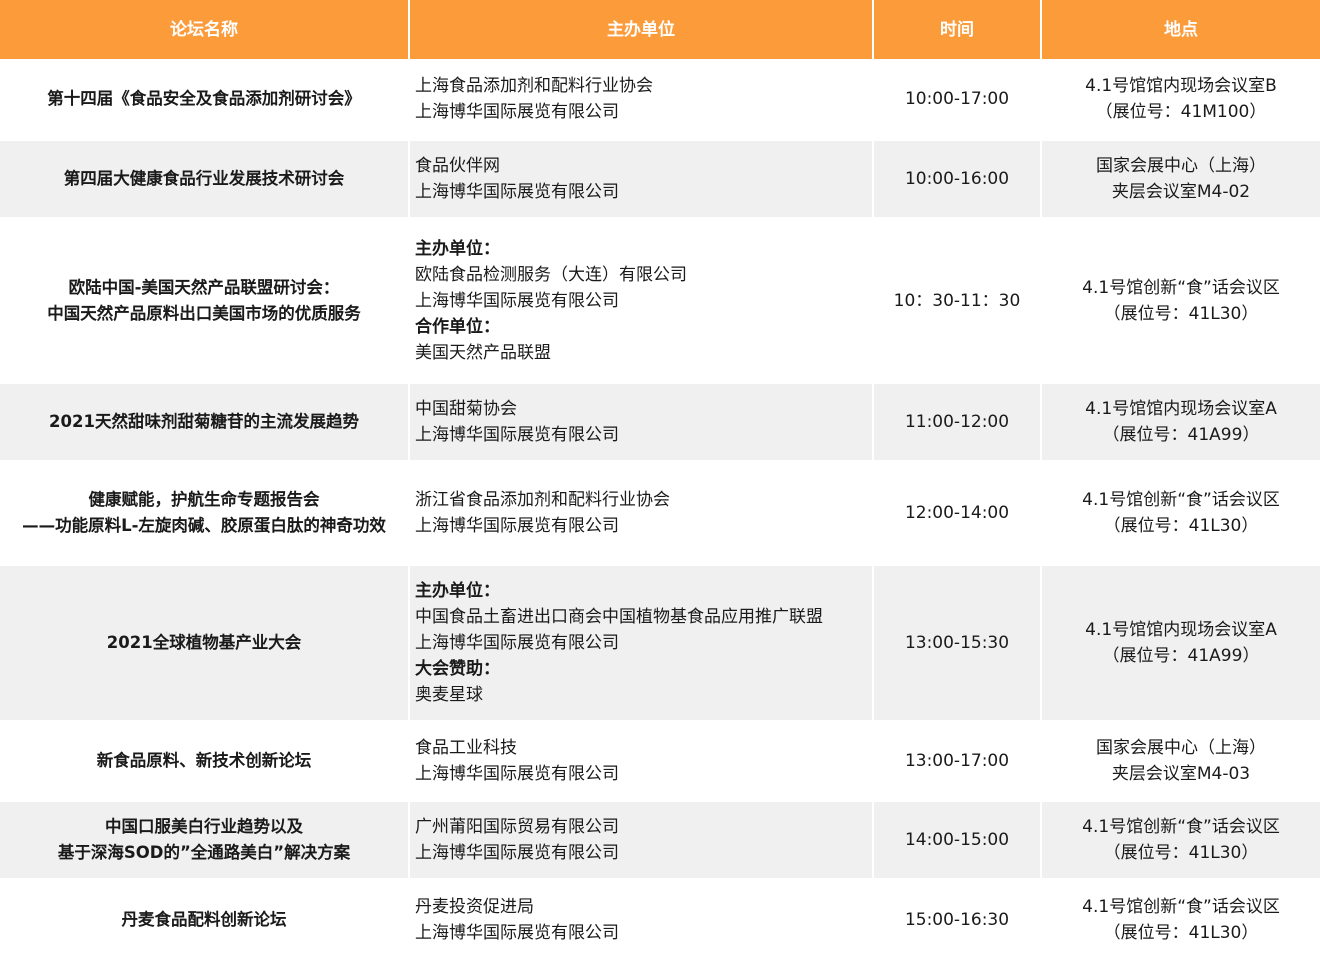 Image resolution: width=1320 pixels, height=971 pixels. Describe the element at coordinates (1181, 774) in the screenshot. I see `location-line: 夹层会议室M4-03` at that location.